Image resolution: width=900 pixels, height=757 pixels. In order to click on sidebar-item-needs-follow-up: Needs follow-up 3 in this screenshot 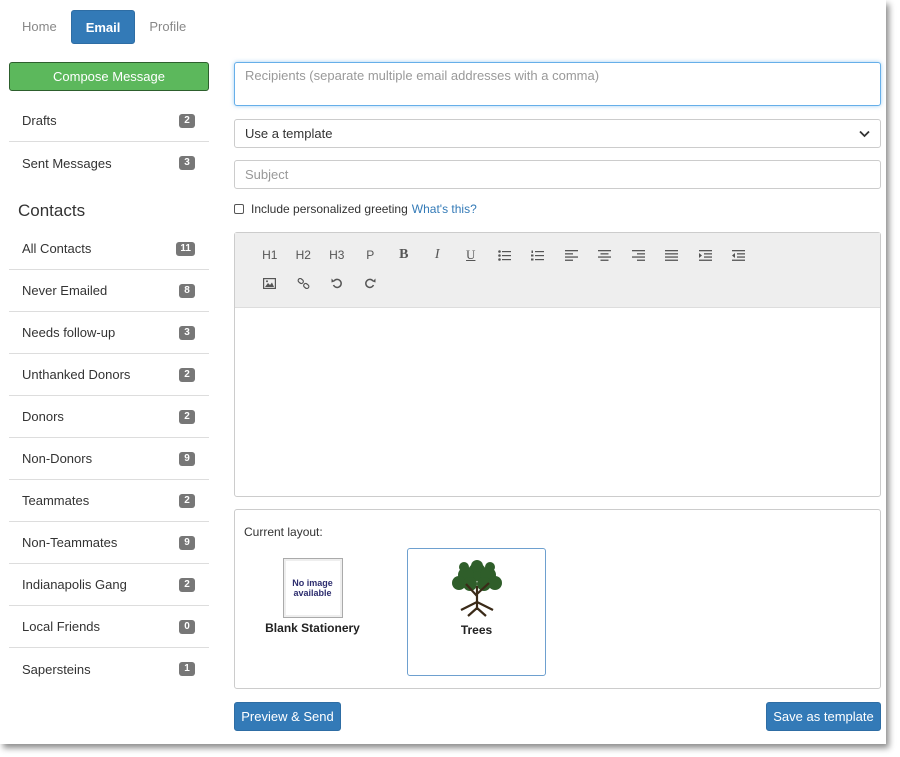, I will do `click(109, 333)`.